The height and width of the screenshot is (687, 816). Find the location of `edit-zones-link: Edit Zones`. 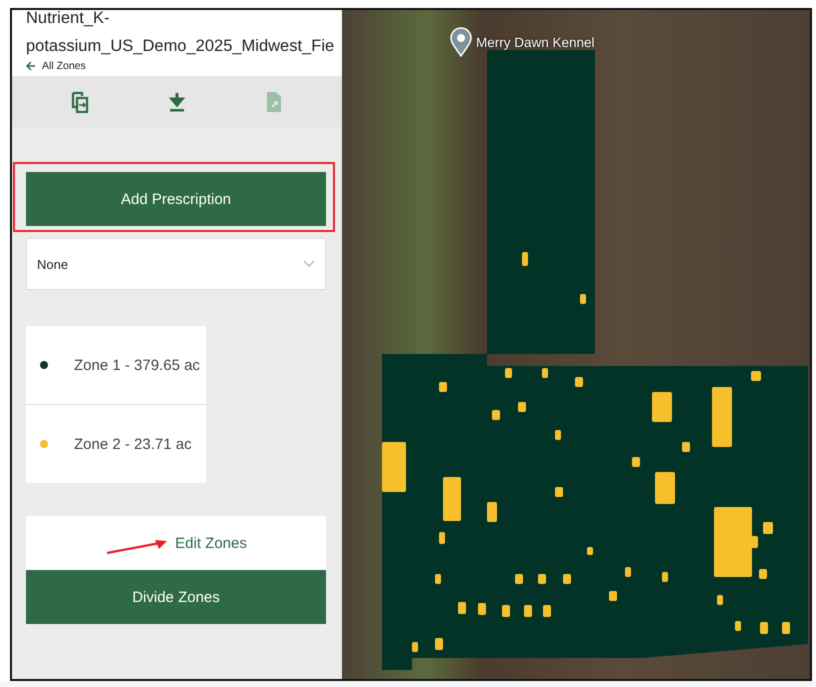

edit-zones-link: Edit Zones is located at coordinates (211, 543).